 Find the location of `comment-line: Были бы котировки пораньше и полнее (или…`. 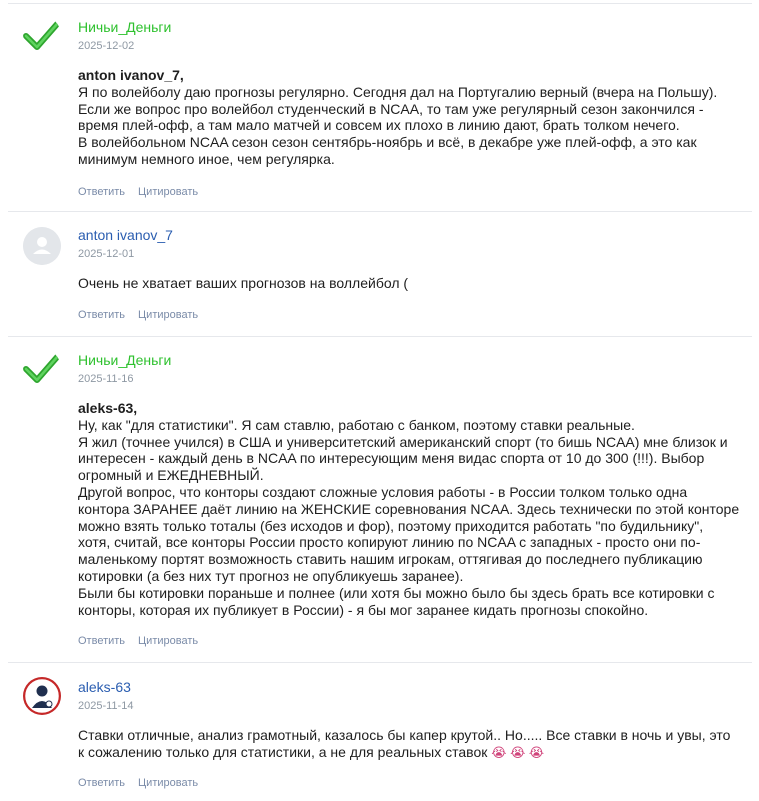

comment-line: Были бы котировки пораньше и полнее (или… is located at coordinates (396, 592).